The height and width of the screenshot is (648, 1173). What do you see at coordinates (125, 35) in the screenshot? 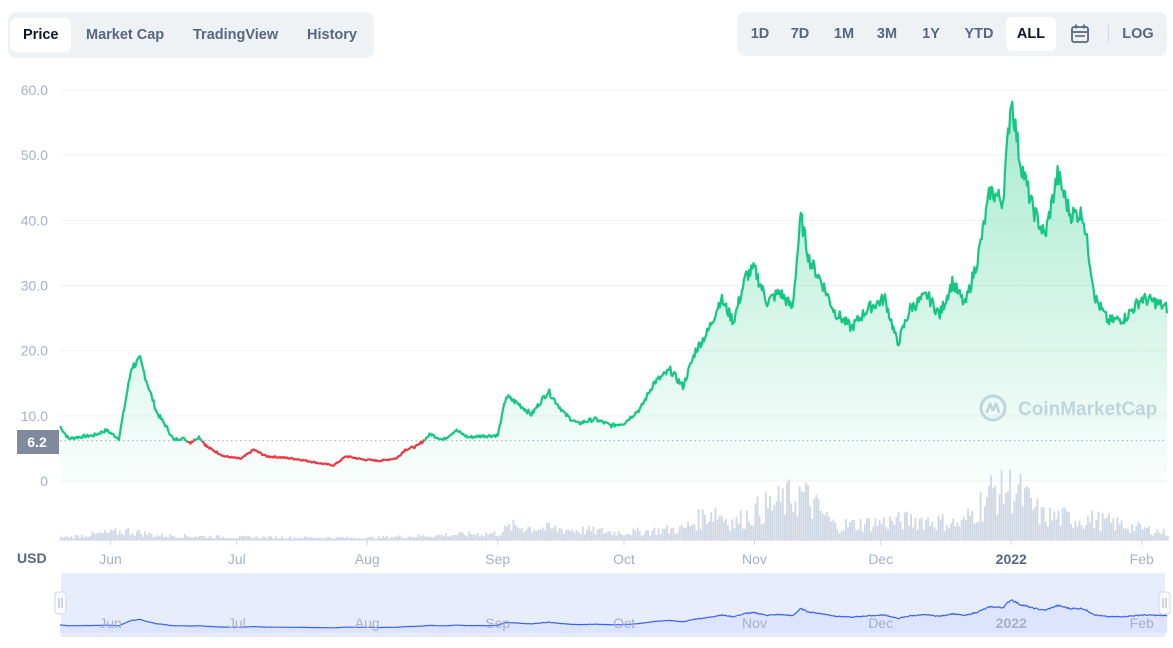
I see `tab-market-cap: Market Cap` at bounding box center [125, 35].